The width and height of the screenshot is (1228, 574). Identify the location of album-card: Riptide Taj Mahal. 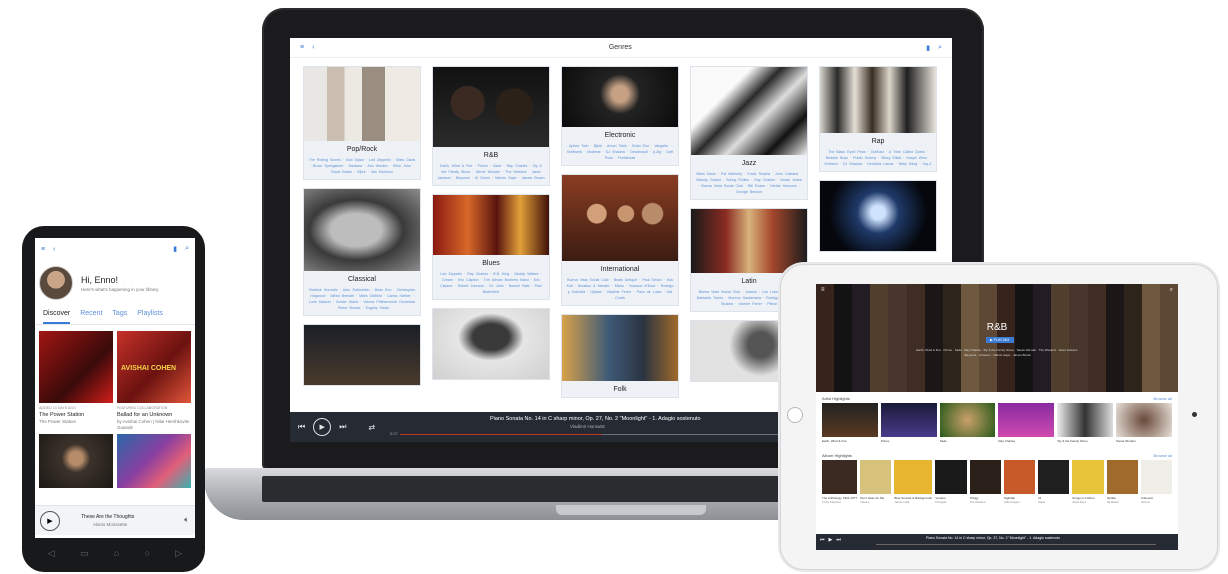
(1122, 482).